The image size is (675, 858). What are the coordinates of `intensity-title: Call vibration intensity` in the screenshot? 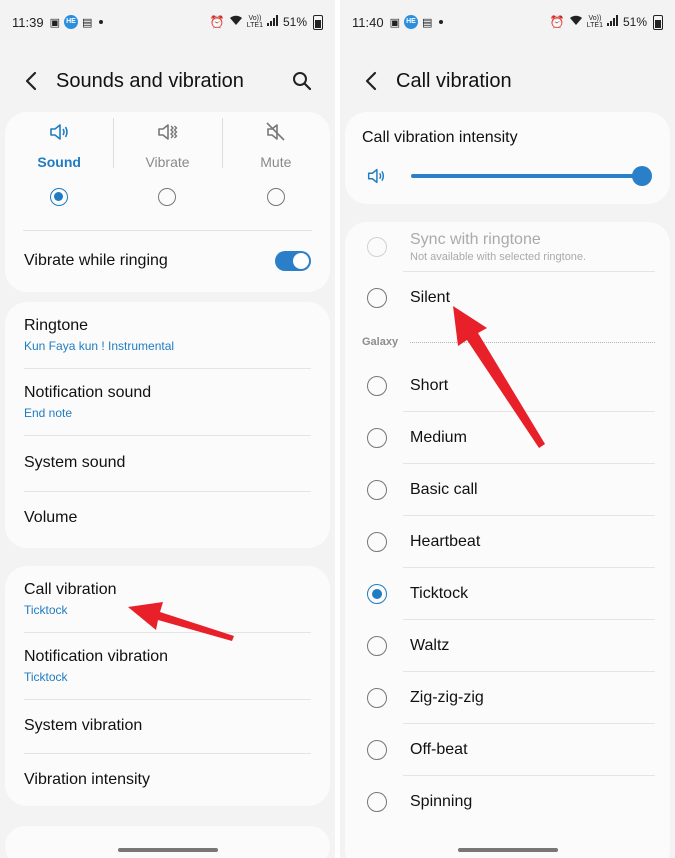 It's located at (440, 137).